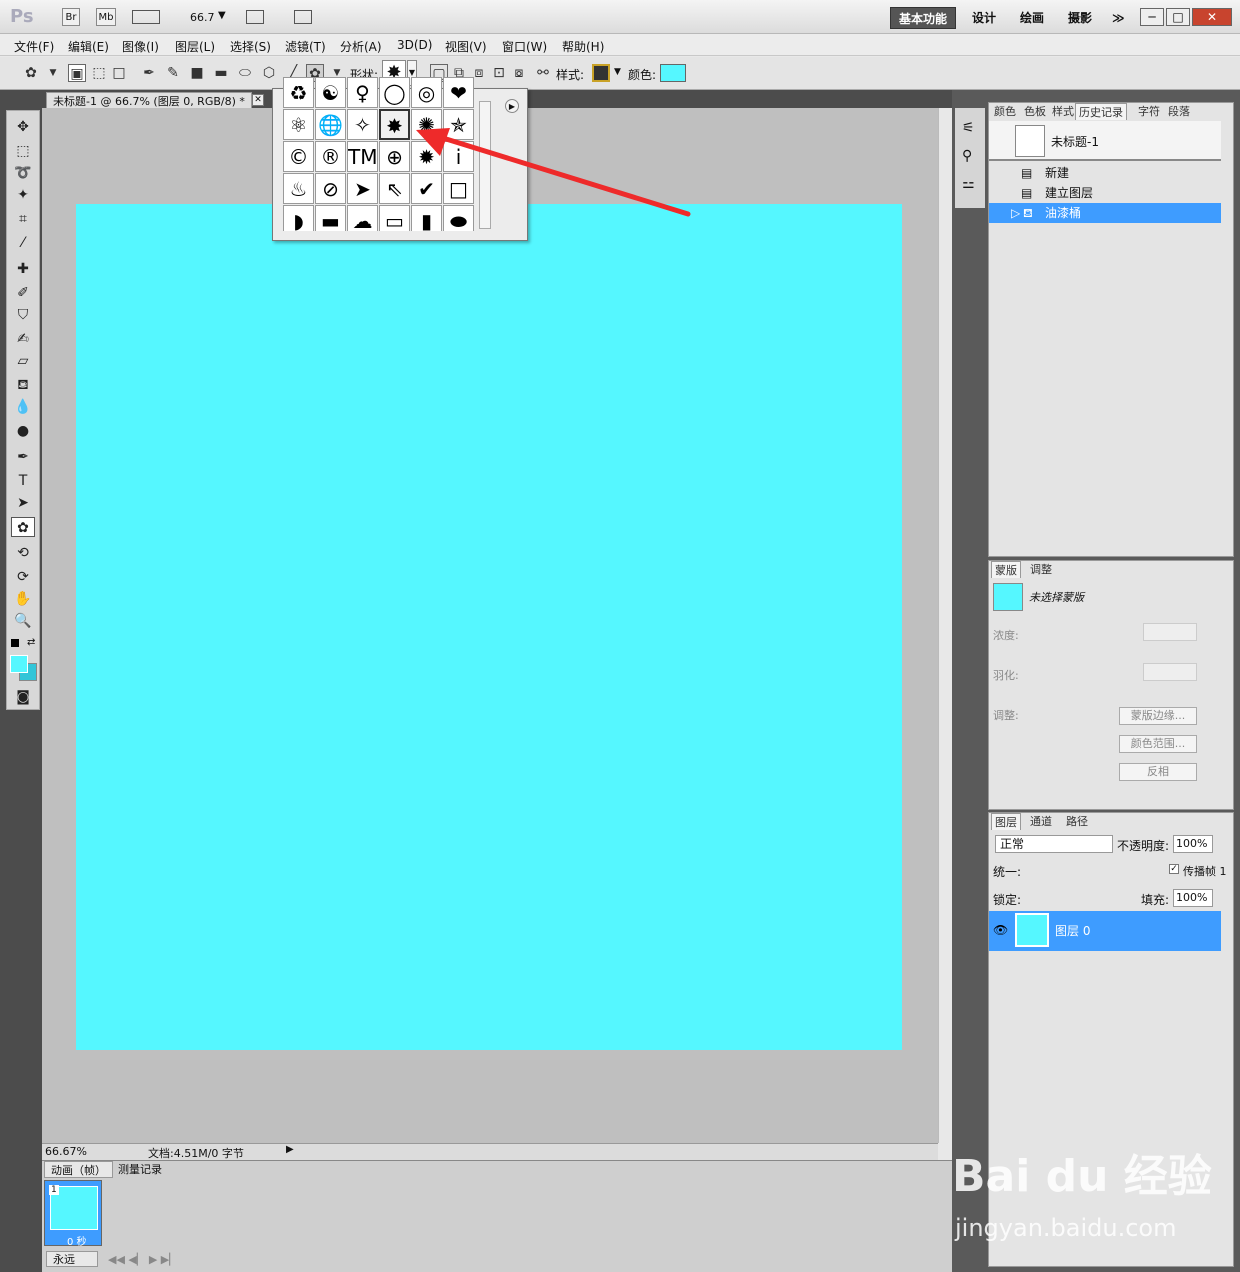  What do you see at coordinates (524, 46) in the screenshot?
I see `menu-window: 窗口(W)` at bounding box center [524, 46].